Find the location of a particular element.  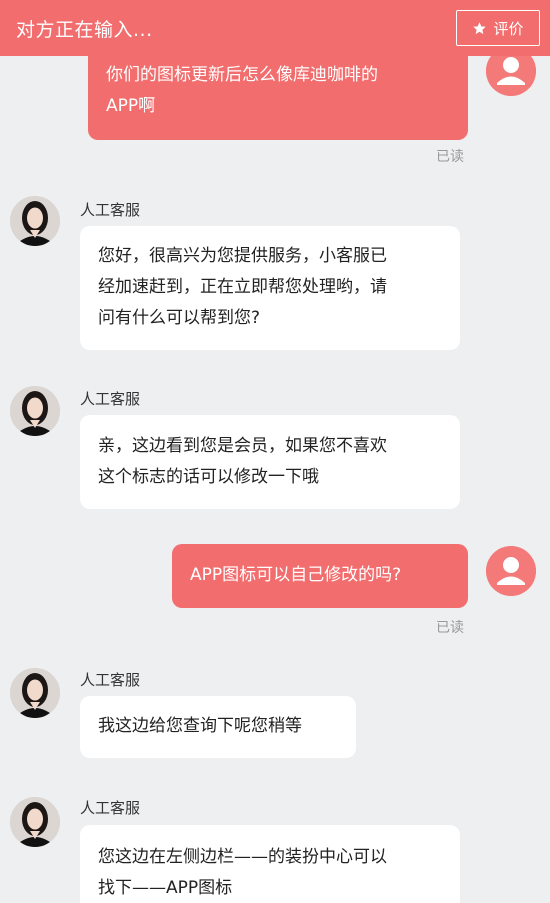

chat-header: 对方正在输入... 评价 is located at coordinates (275, 28).